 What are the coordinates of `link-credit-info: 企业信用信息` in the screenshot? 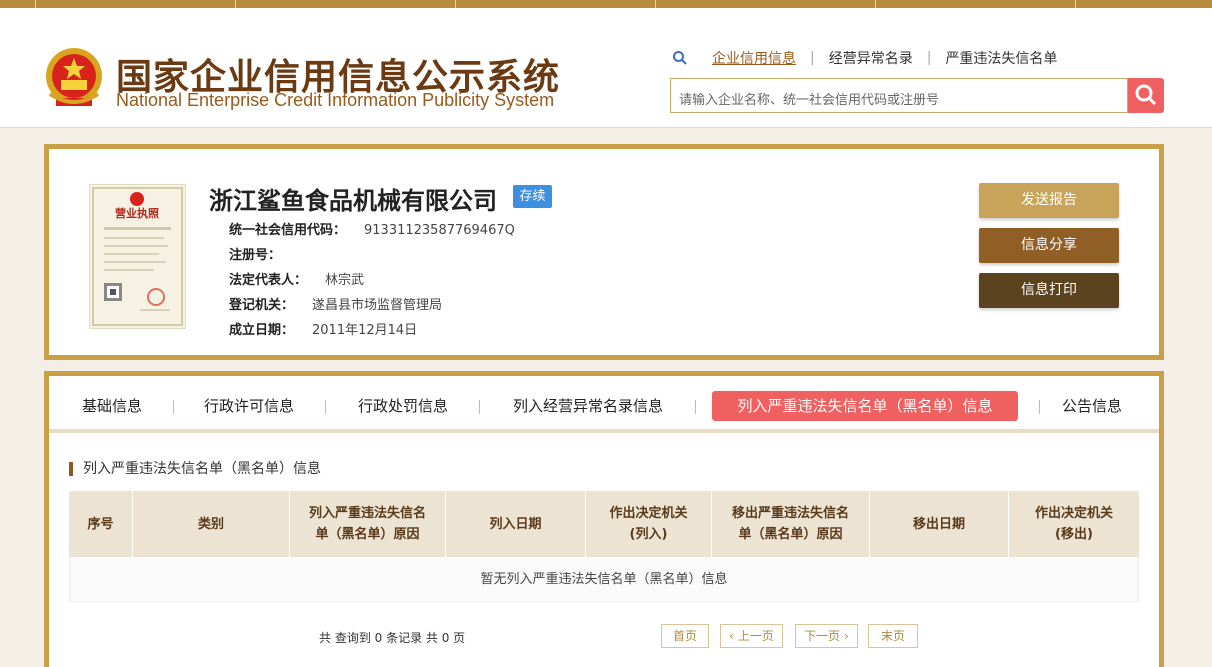 It's located at (754, 58).